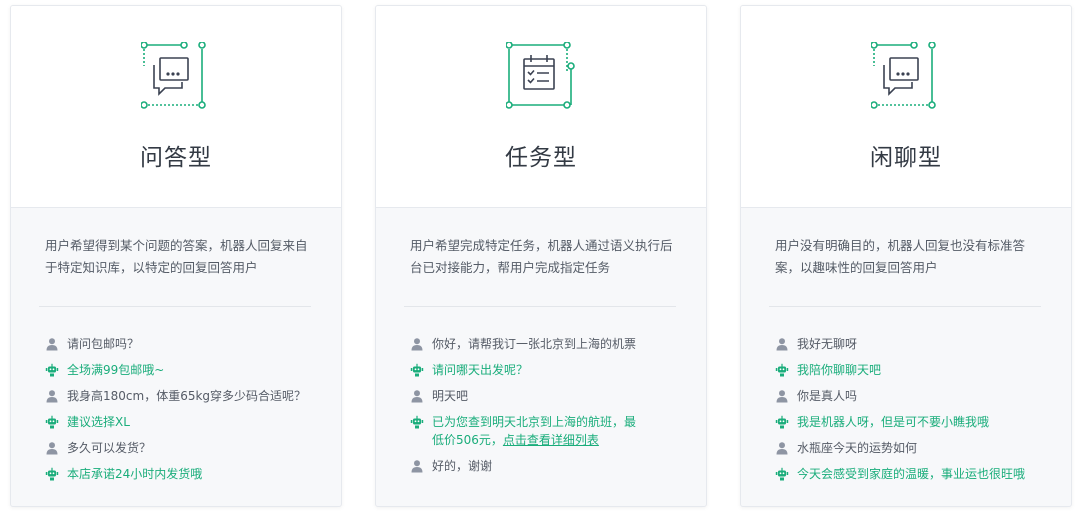 The height and width of the screenshot is (517, 1080). Describe the element at coordinates (109, 448) in the screenshot. I see `message-text: 多久可以发货？` at that location.